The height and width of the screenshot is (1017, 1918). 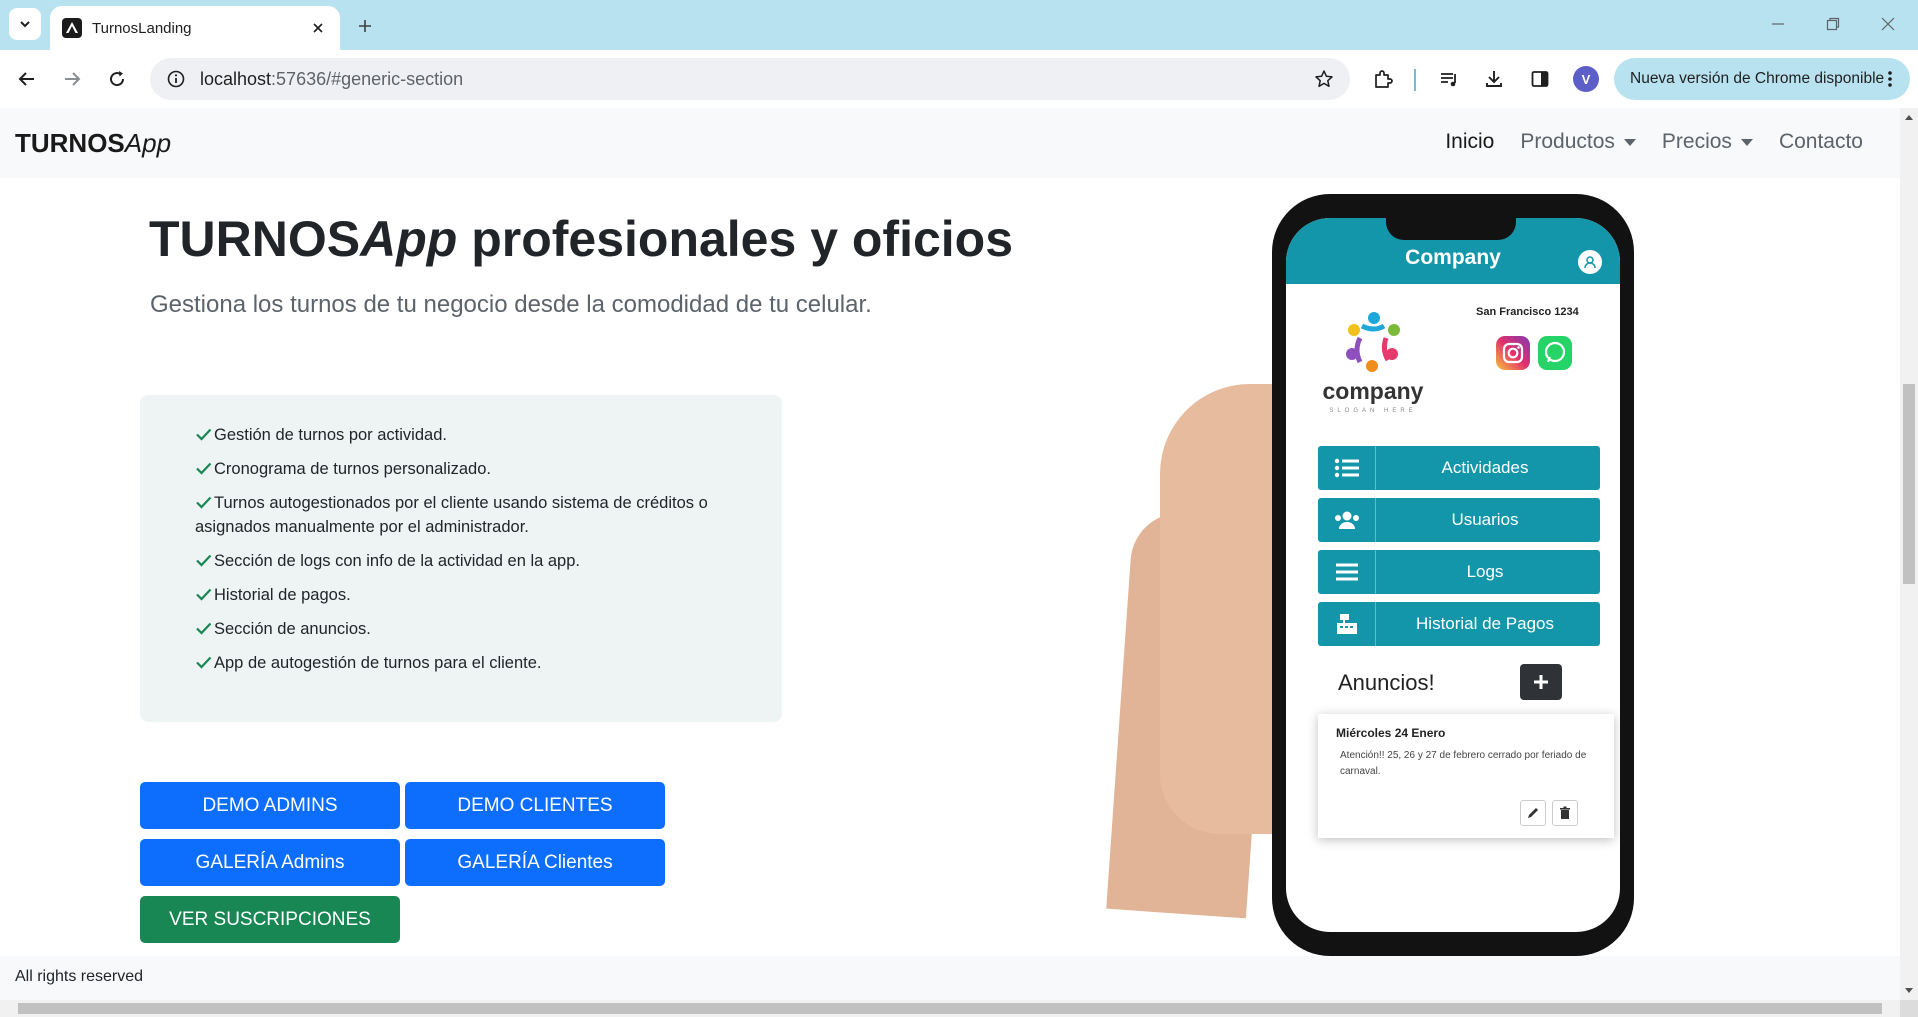 What do you see at coordinates (270, 805) in the screenshot?
I see `demo-admins-button: DEMO ADMINS` at bounding box center [270, 805].